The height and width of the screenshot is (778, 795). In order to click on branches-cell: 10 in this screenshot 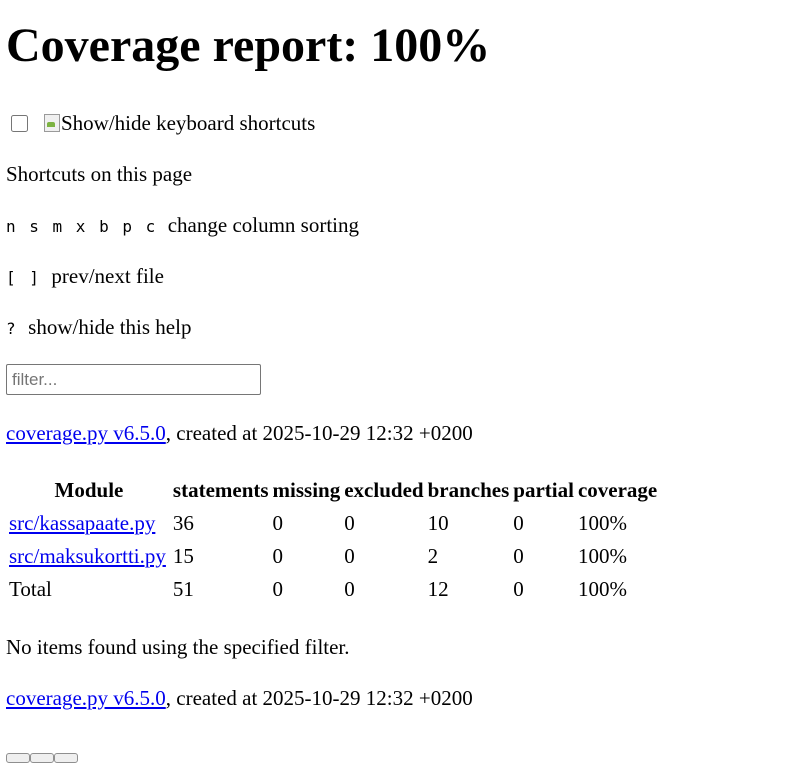, I will do `click(438, 523)`.